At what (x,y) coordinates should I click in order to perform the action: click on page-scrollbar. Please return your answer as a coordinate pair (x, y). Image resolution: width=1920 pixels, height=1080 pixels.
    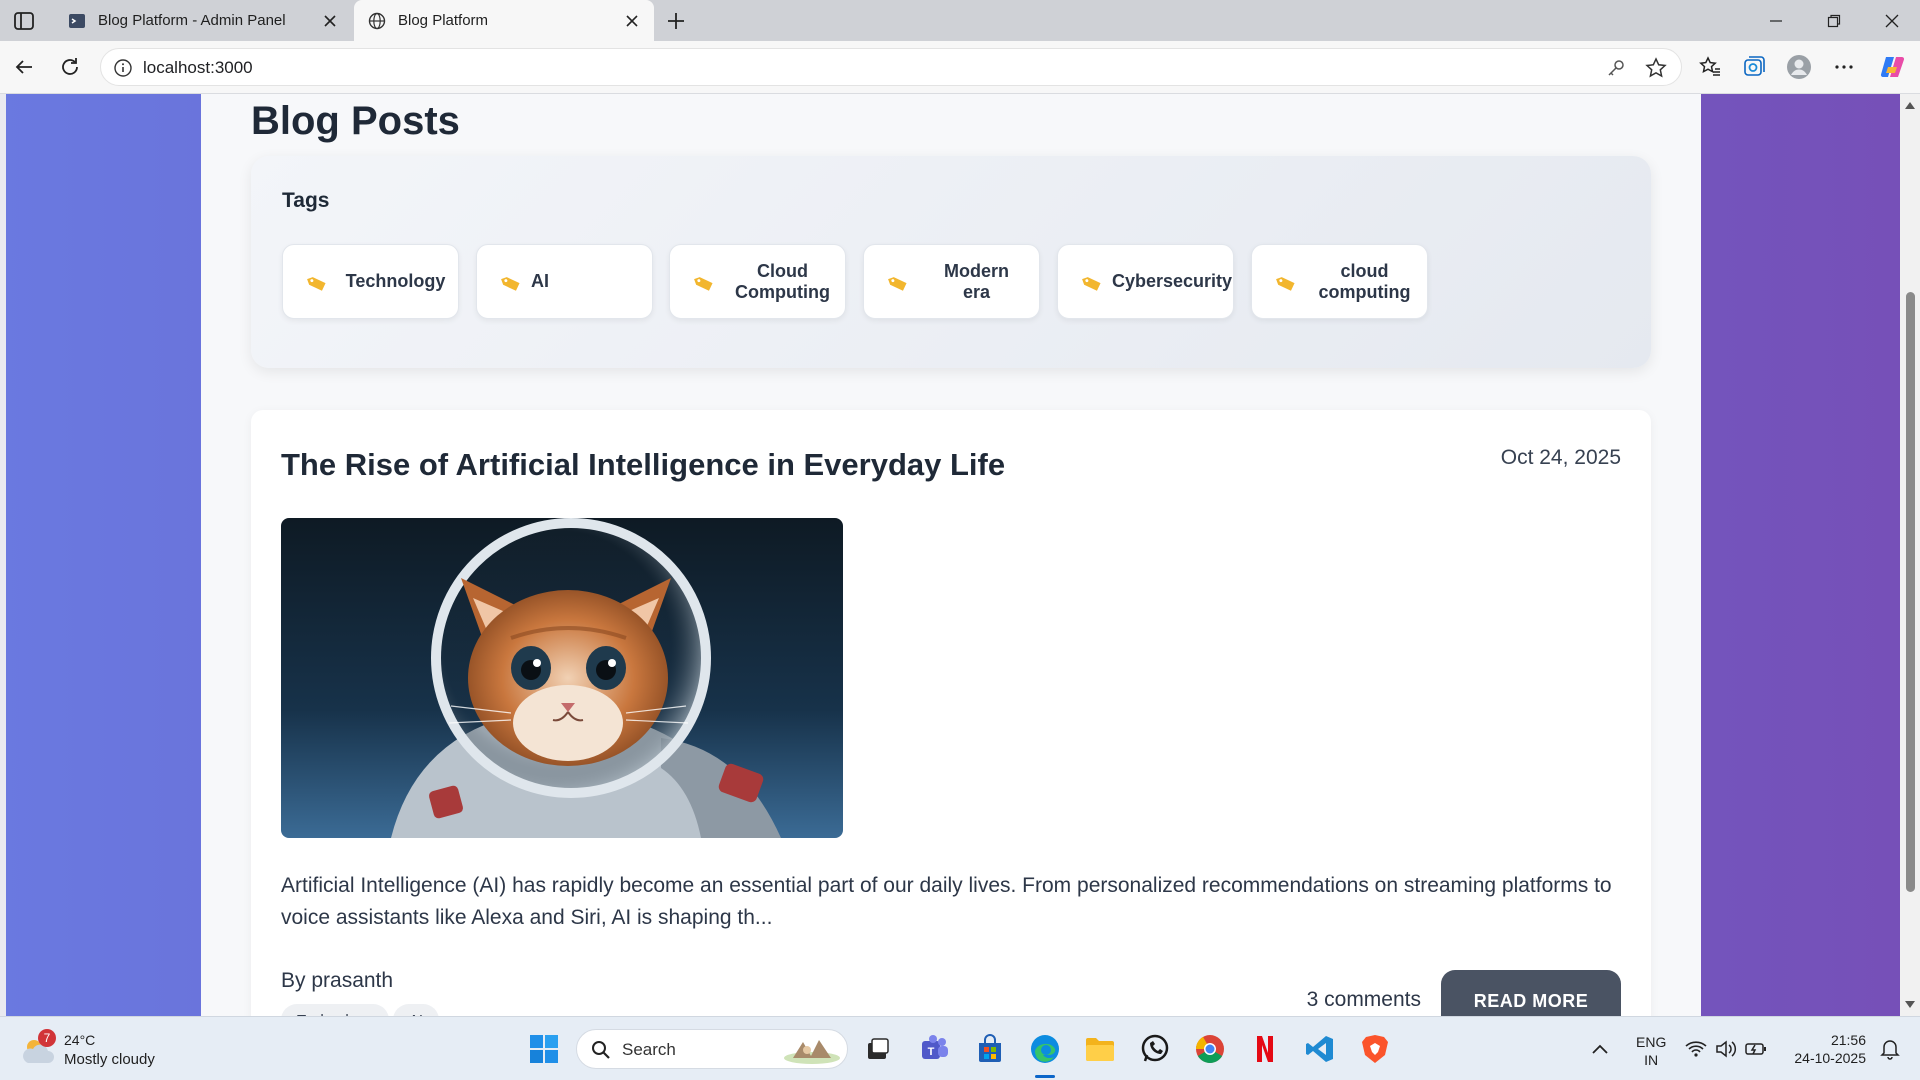
    Looking at the image, I should click on (1910, 555).